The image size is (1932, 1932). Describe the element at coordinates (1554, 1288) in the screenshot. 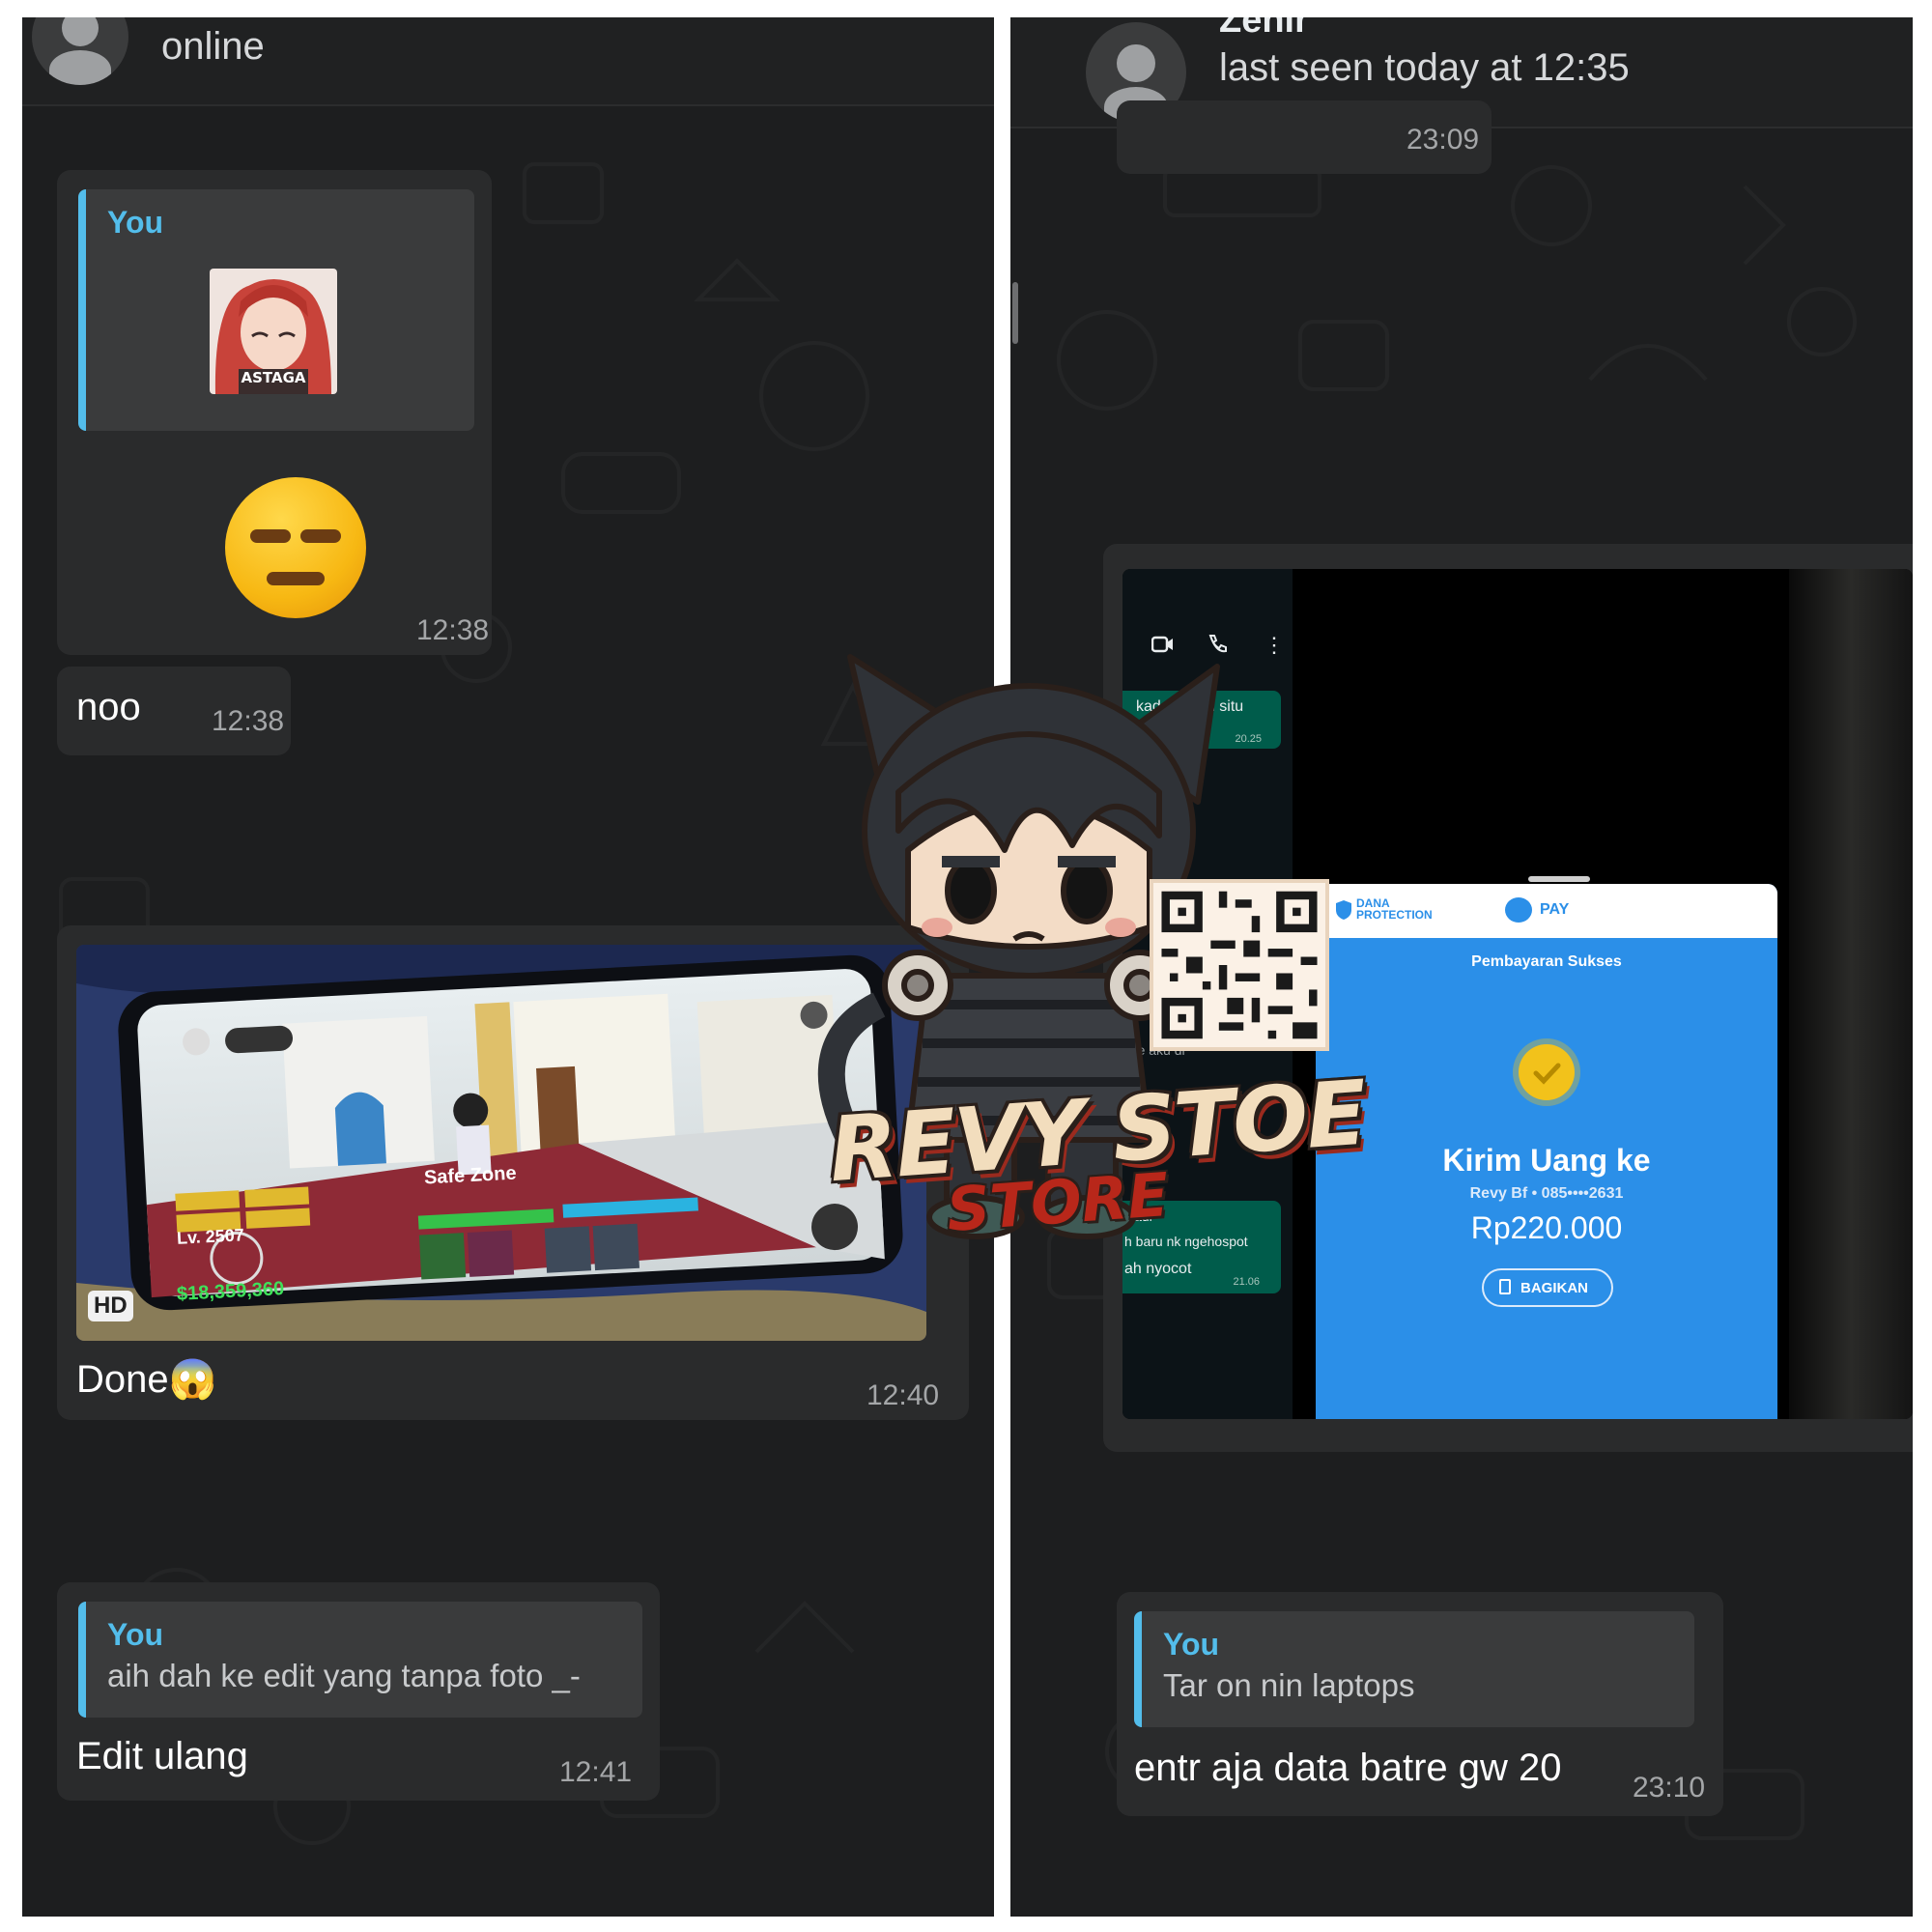

I see `share-label: BAGIKAN` at that location.